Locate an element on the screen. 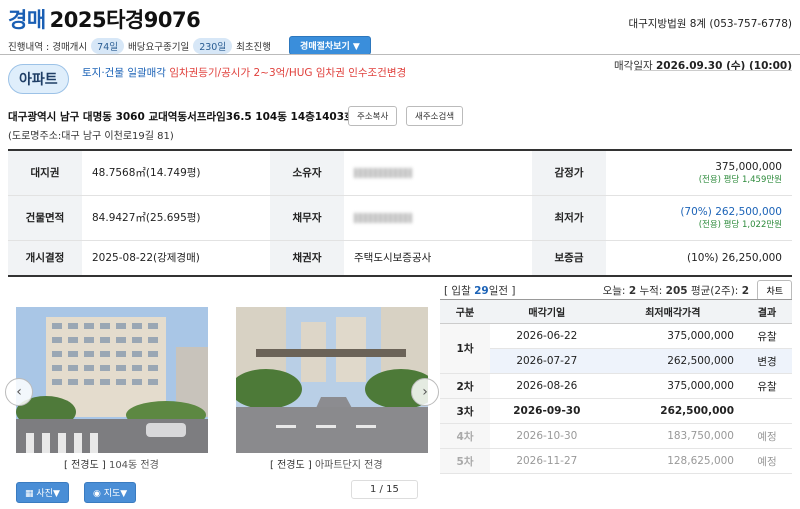  owner-value is located at coordinates (438, 172).